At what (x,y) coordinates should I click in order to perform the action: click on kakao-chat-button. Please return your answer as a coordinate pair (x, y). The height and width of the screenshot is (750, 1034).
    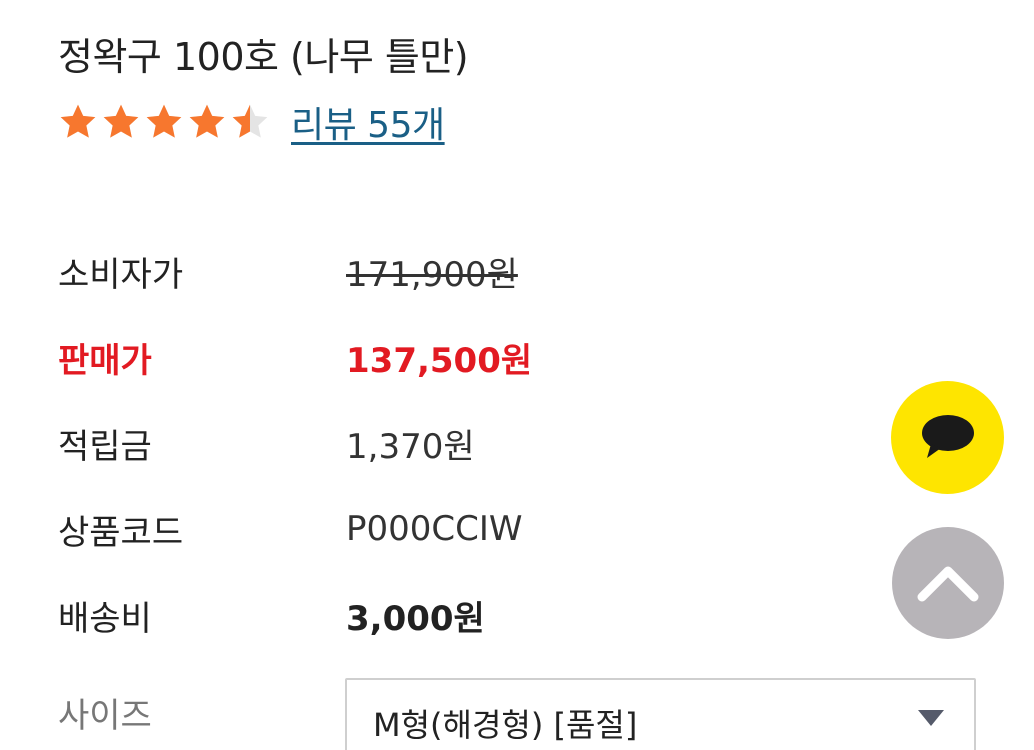
    Looking at the image, I should click on (947, 437).